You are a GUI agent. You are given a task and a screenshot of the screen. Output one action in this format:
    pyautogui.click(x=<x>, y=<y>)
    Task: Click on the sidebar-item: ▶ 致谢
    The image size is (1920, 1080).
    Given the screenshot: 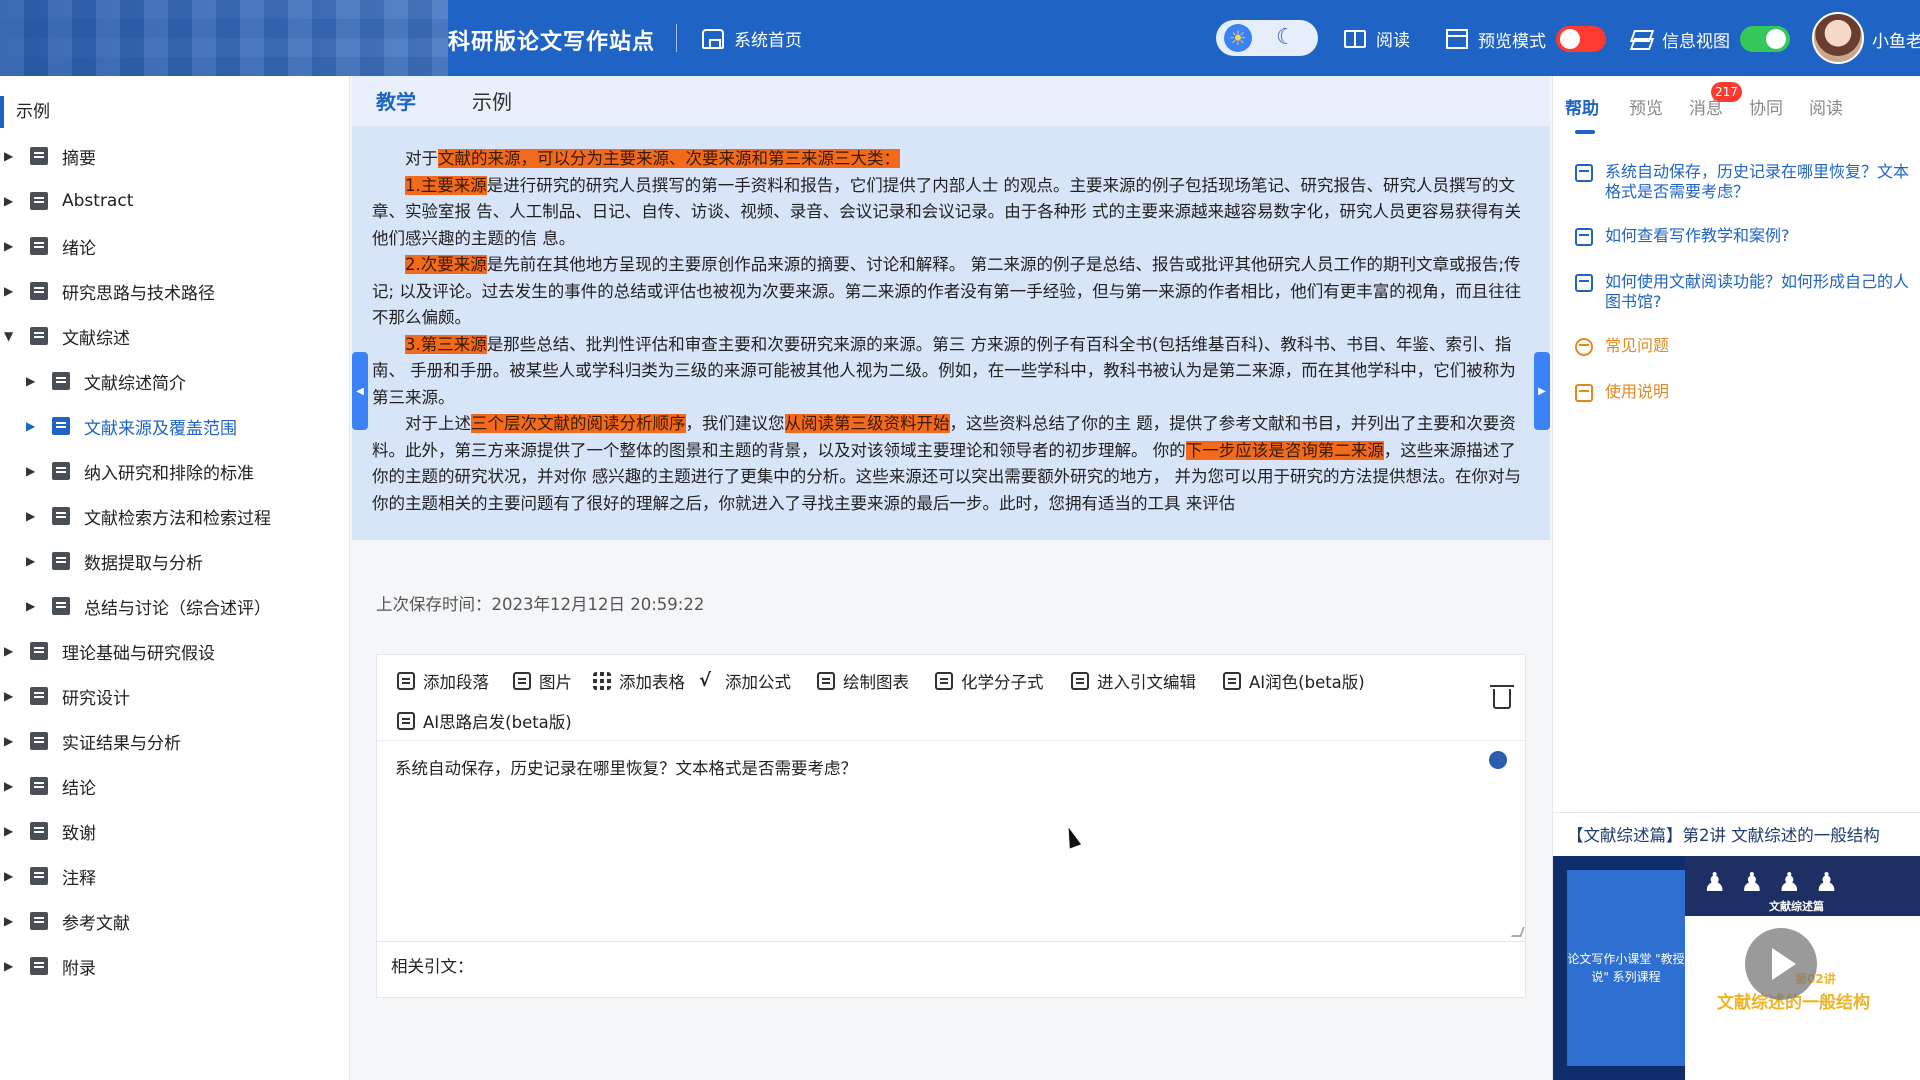 What is the action you would take?
    pyautogui.click(x=50, y=831)
    